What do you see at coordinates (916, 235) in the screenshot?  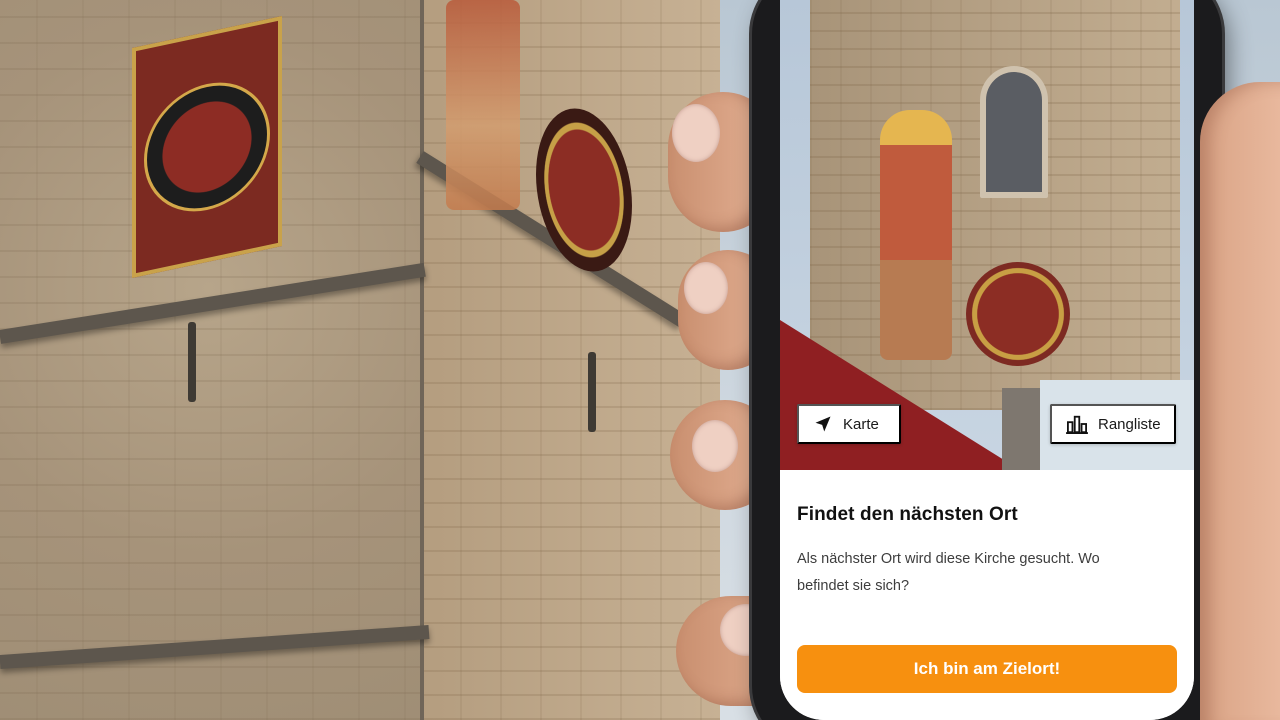 I see `photo-saint-mural` at bounding box center [916, 235].